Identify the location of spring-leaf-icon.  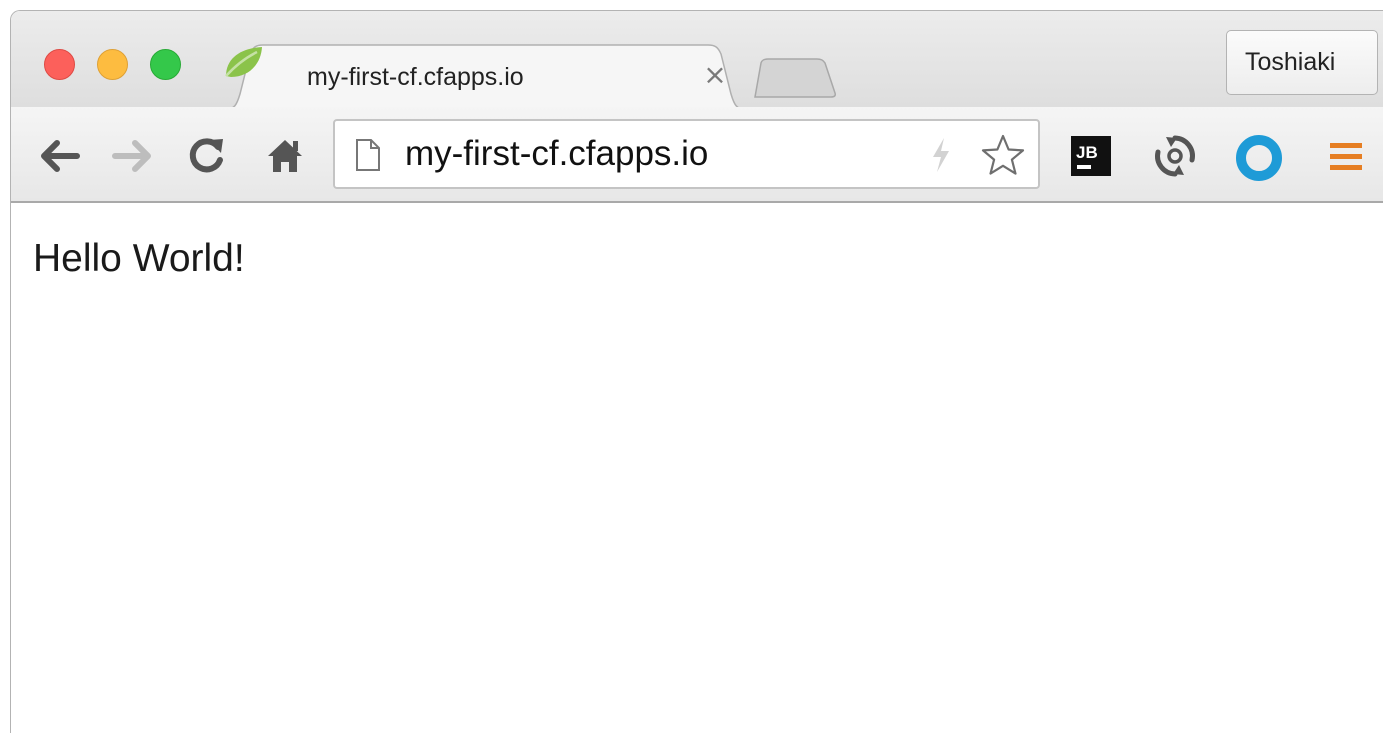
(243, 62).